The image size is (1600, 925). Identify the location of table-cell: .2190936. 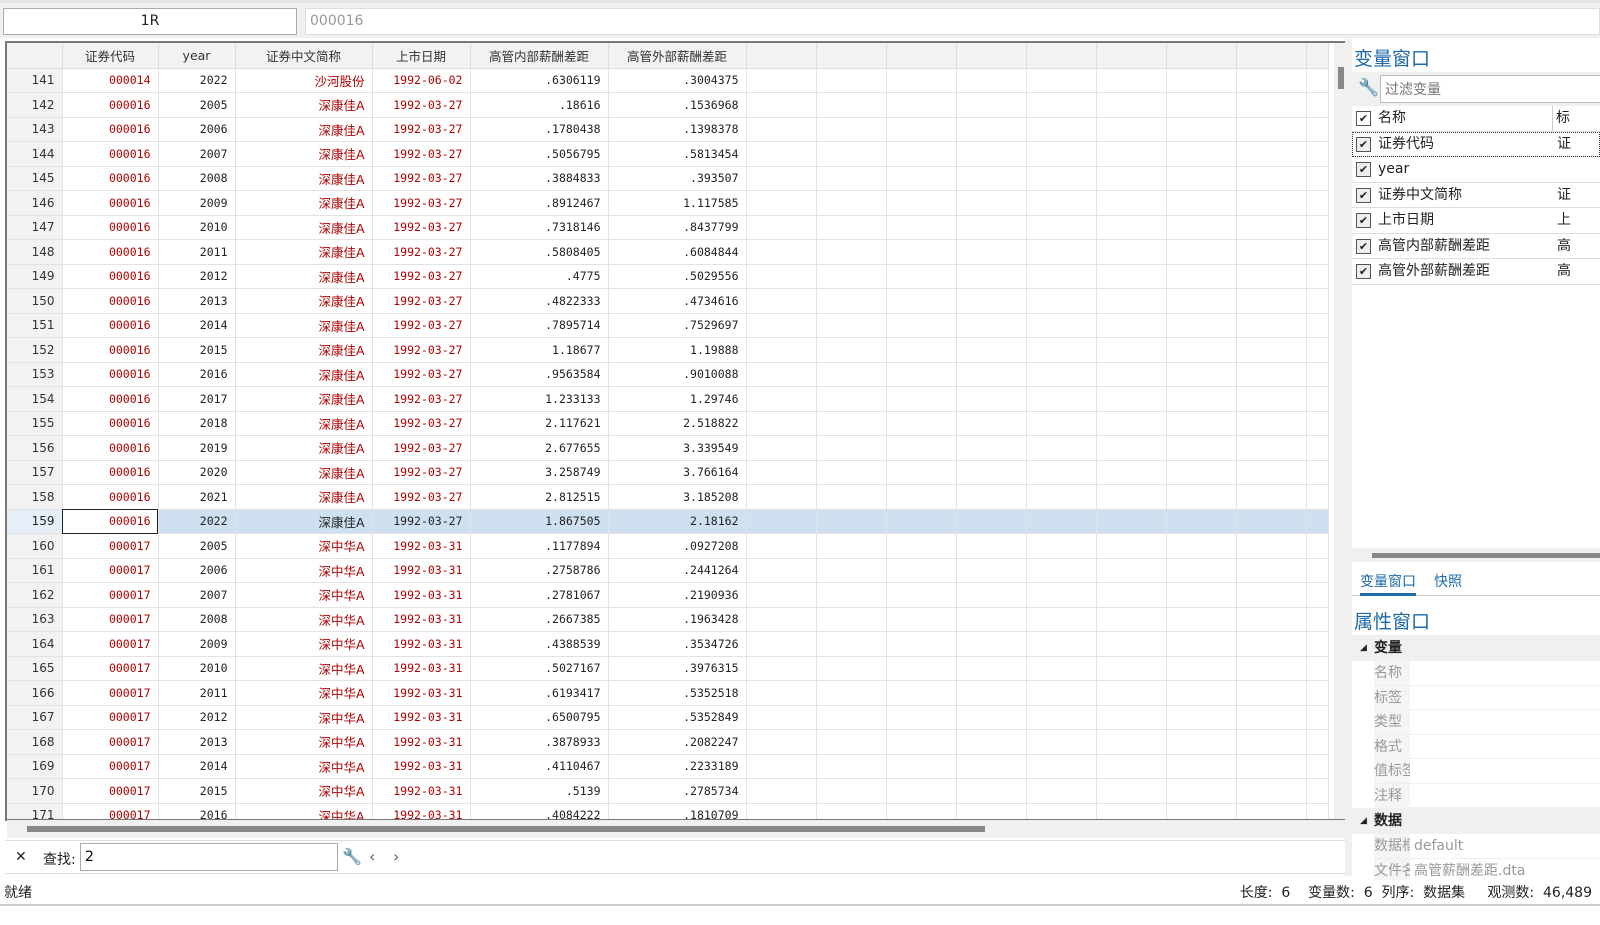
(677, 595).